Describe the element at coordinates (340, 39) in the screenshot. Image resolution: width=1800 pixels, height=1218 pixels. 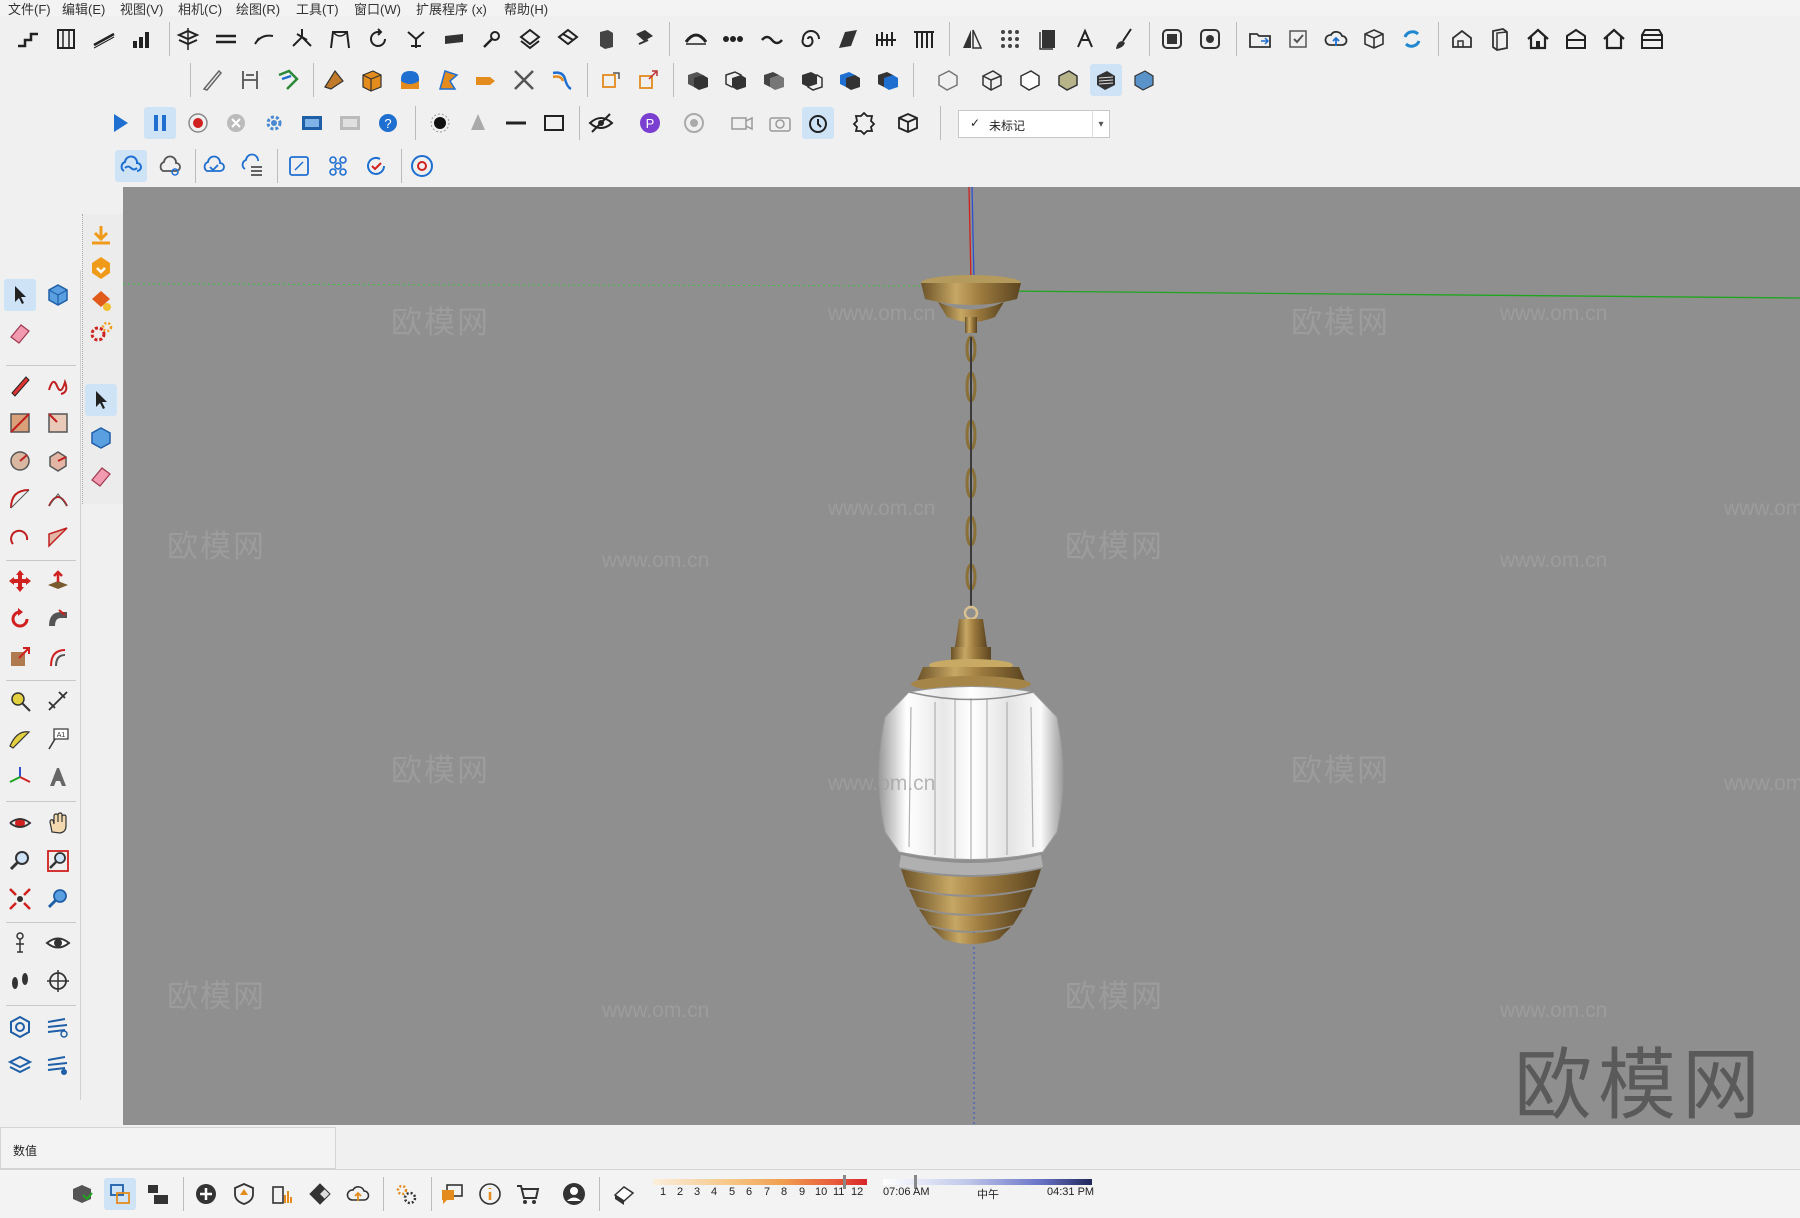
I see `arch-icon` at that location.